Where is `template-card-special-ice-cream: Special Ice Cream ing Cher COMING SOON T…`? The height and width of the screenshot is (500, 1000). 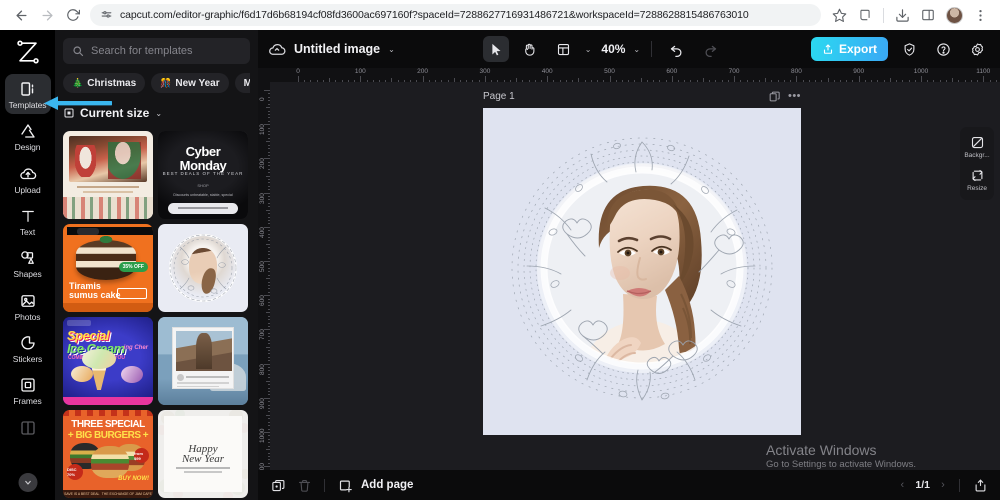 template-card-special-ice-cream: Special Ice Cream ing Cher COMING SOON T… is located at coordinates (108, 361).